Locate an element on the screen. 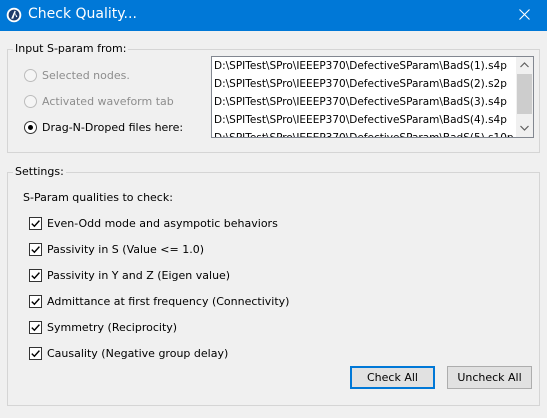 The width and height of the screenshot is (547, 418). check-causality: Causality (Negative group delay) is located at coordinates (128, 353).